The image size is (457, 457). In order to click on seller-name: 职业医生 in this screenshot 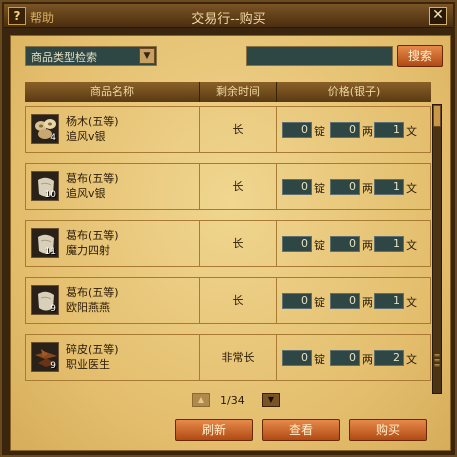, I will do `click(88, 364)`.